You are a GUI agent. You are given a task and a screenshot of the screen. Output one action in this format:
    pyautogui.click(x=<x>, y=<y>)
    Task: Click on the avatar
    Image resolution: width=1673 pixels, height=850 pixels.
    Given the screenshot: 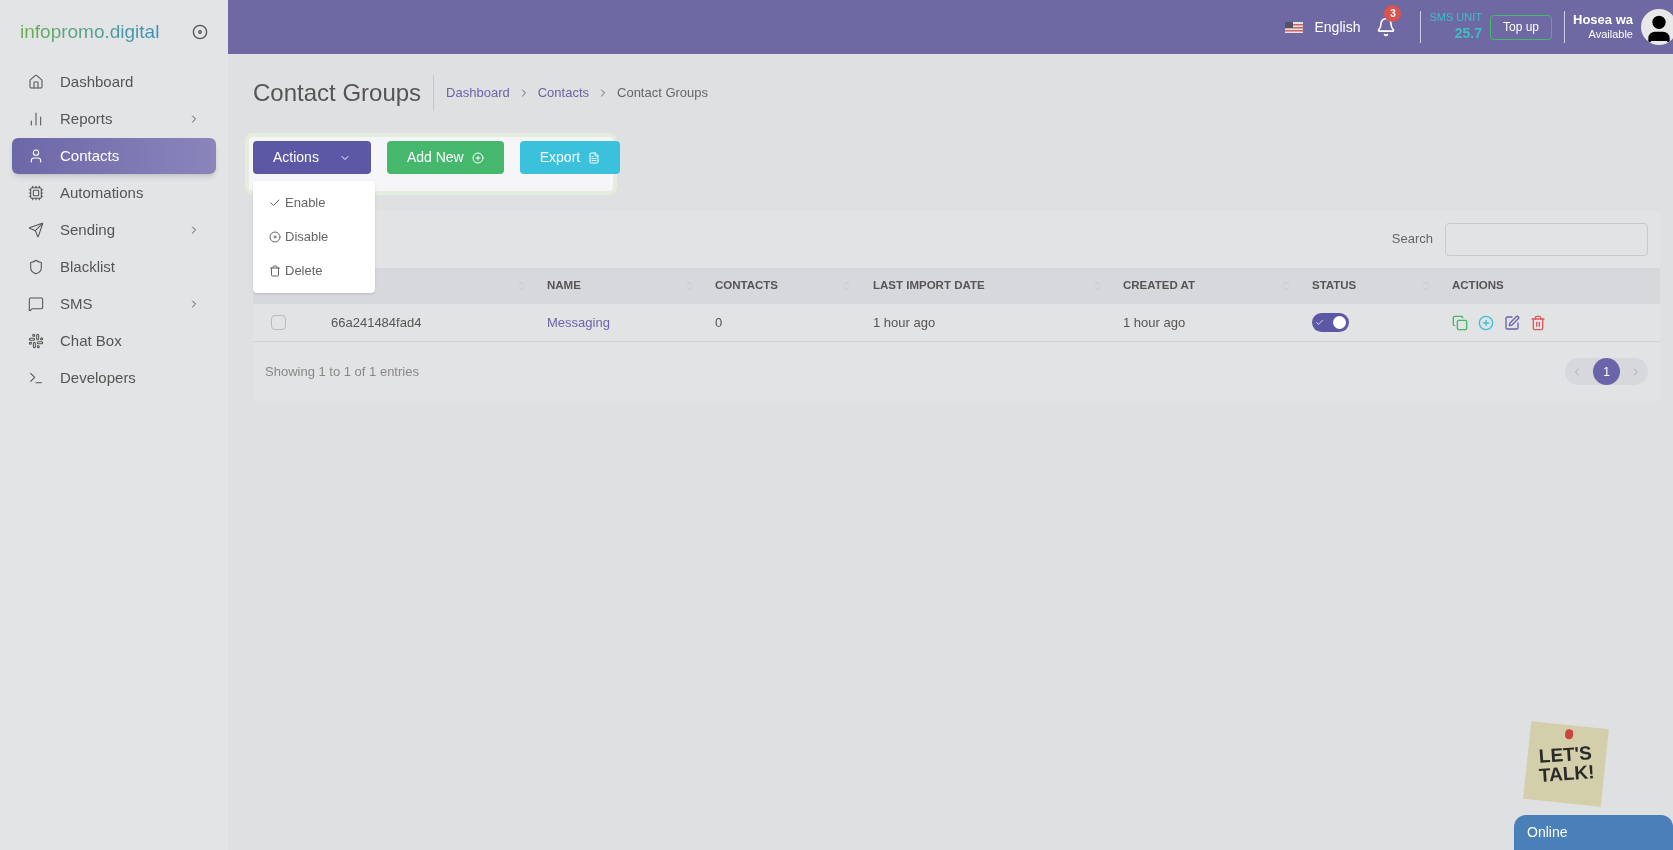 What is the action you would take?
    pyautogui.click(x=1657, y=27)
    